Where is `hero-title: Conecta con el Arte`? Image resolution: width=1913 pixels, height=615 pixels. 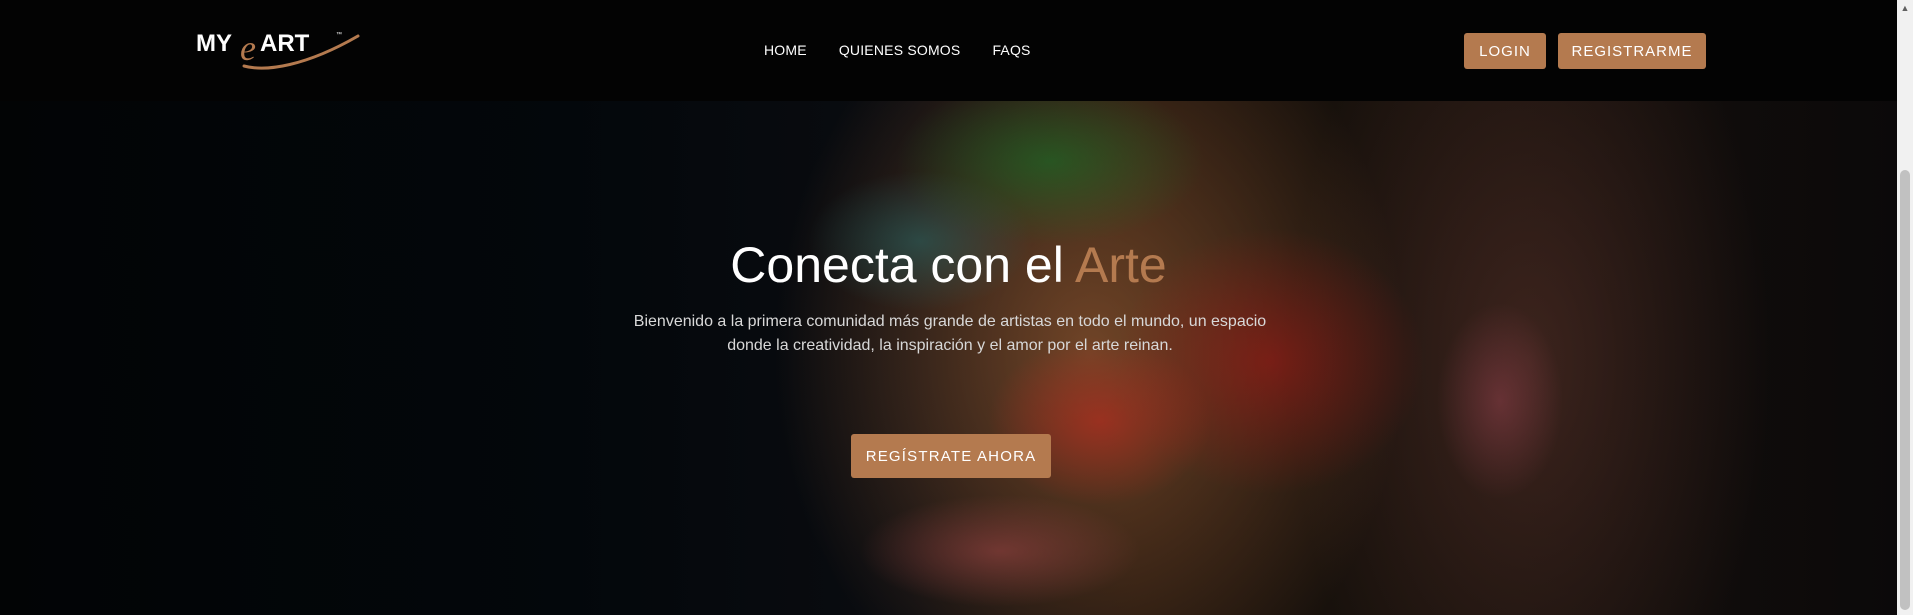
hero-title: Conecta con el Arte is located at coordinates (948, 265).